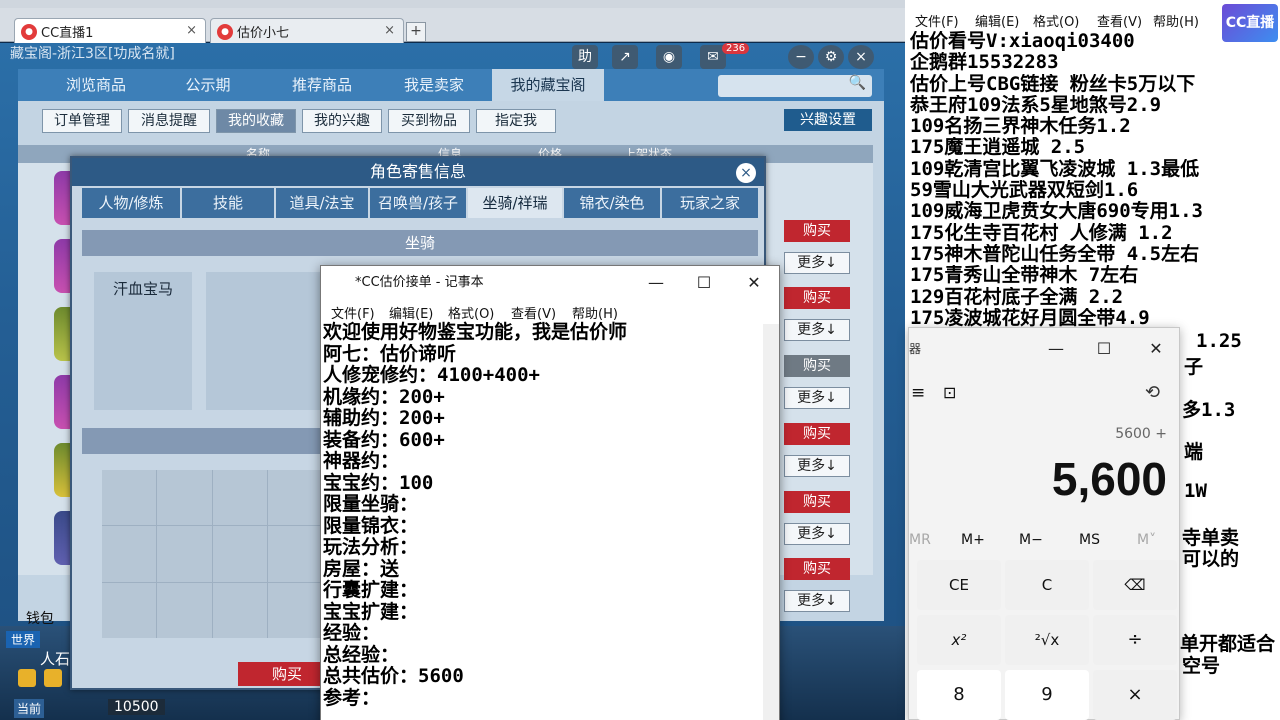 Image resolution: width=1280 pixels, height=720 pixels. What do you see at coordinates (82, 121) in the screenshot?
I see `subtab-orders: 订单管理` at bounding box center [82, 121].